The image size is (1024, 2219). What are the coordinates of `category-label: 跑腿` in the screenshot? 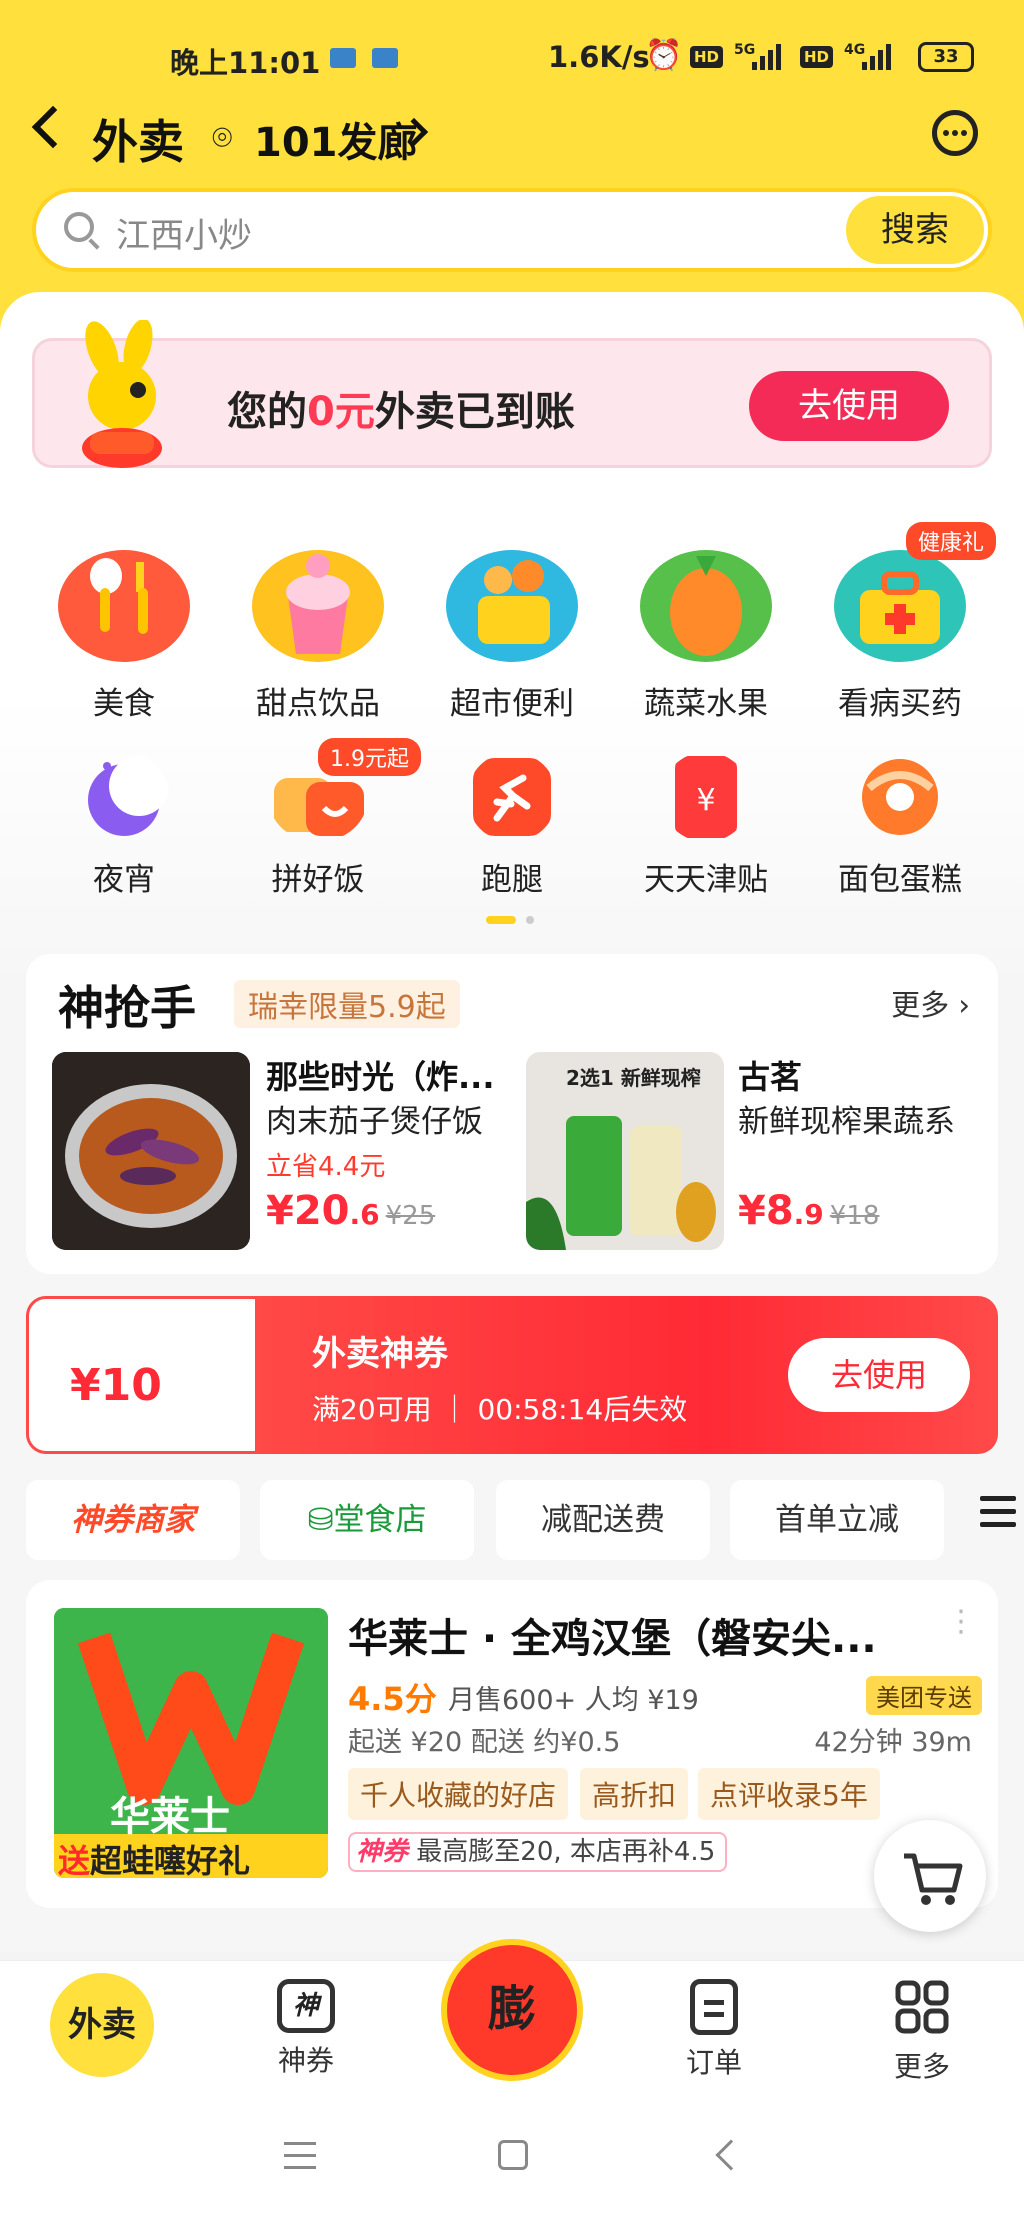 It's located at (512, 880).